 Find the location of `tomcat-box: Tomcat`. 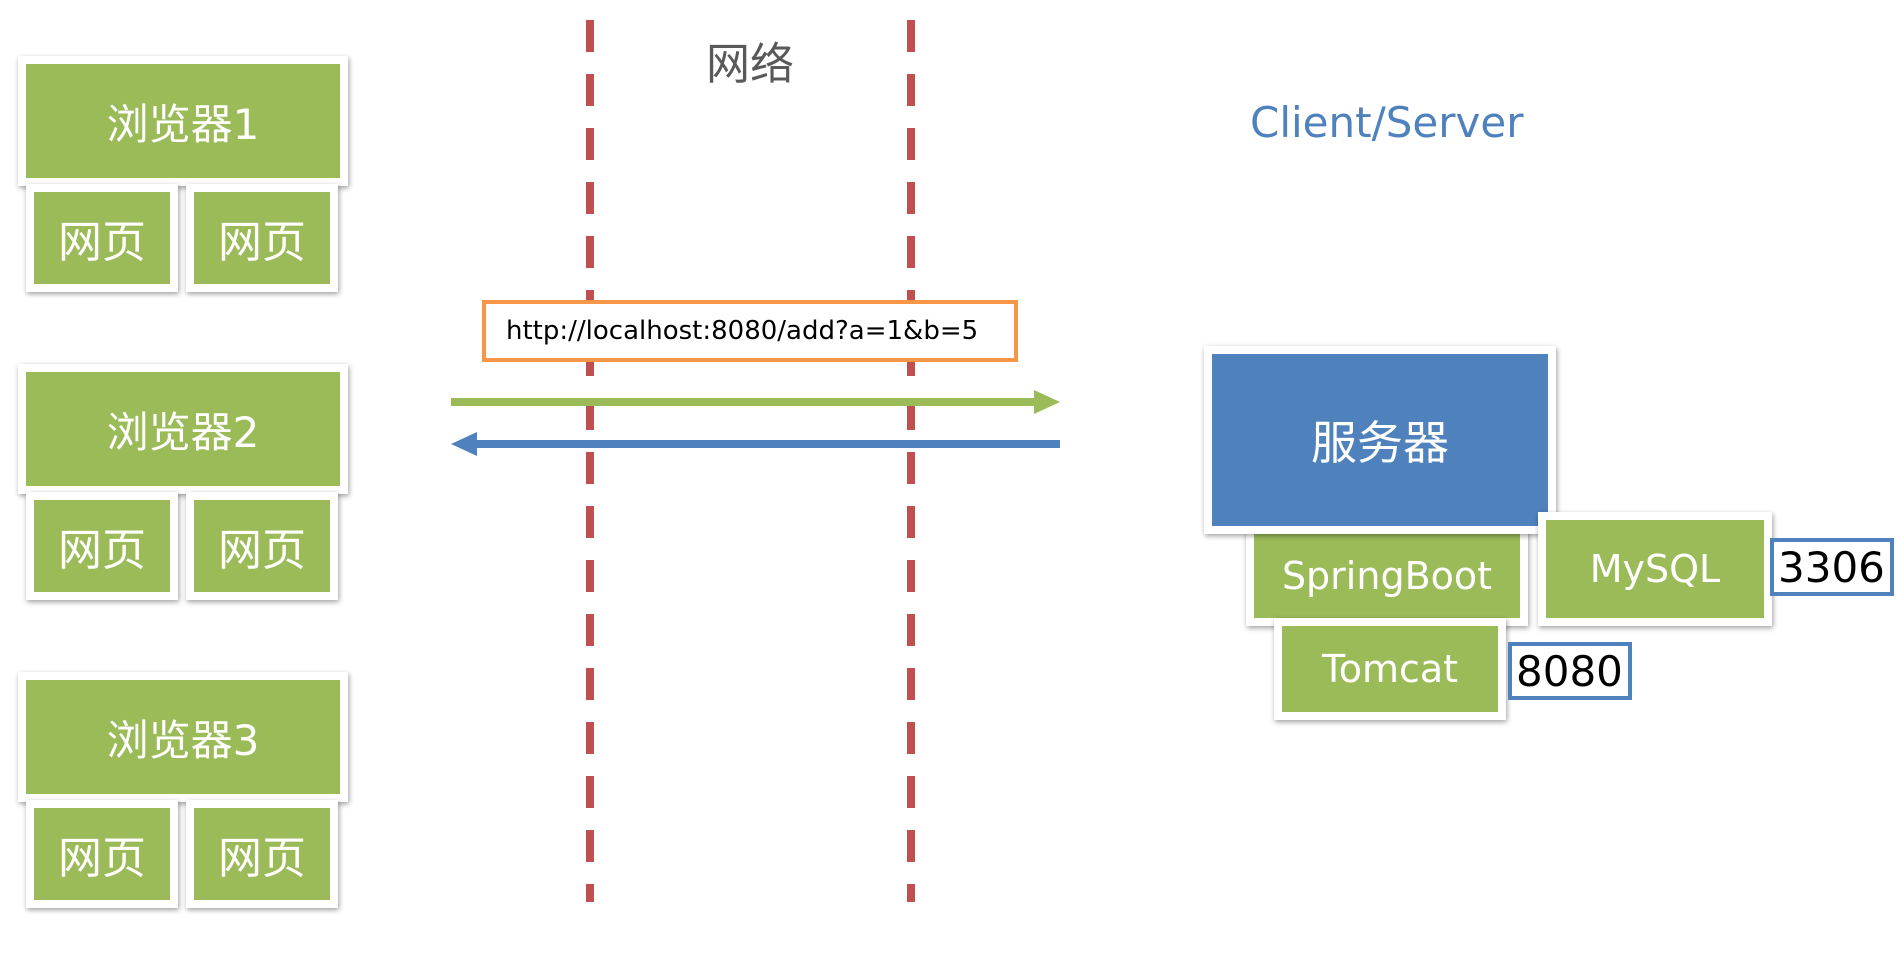

tomcat-box: Tomcat is located at coordinates (1390, 669).